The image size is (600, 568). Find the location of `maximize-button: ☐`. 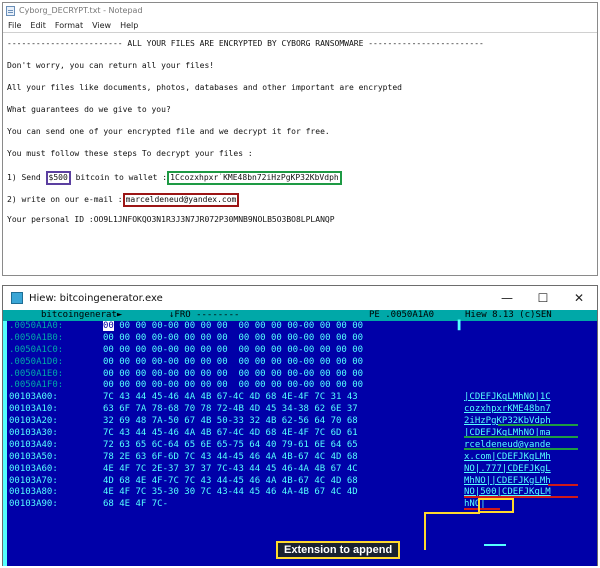

maximize-button: ☐ is located at coordinates (543, 298).